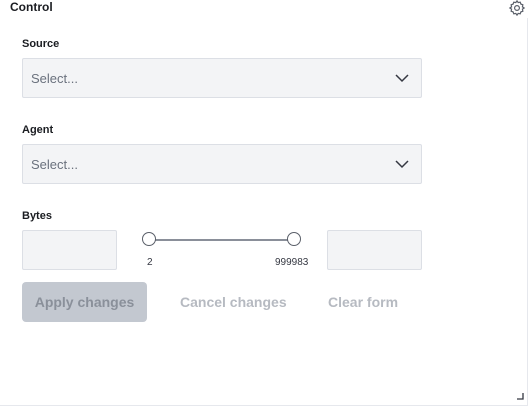 The image size is (528, 406). Describe the element at coordinates (221, 240) in the screenshot. I see `range-track` at that location.